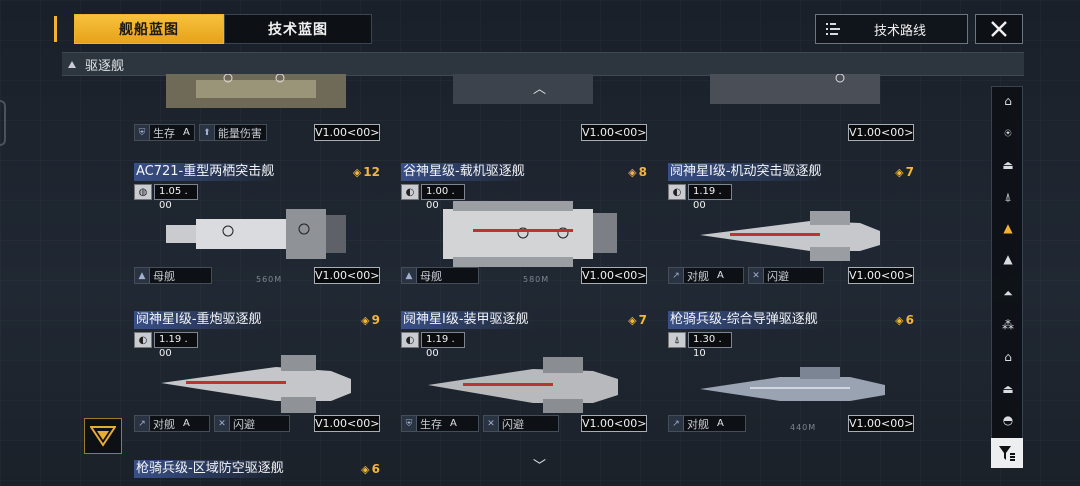 The width and height of the screenshot is (1080, 486). I want to click on class-destroyer-icon: ▲, so click(1008, 228).